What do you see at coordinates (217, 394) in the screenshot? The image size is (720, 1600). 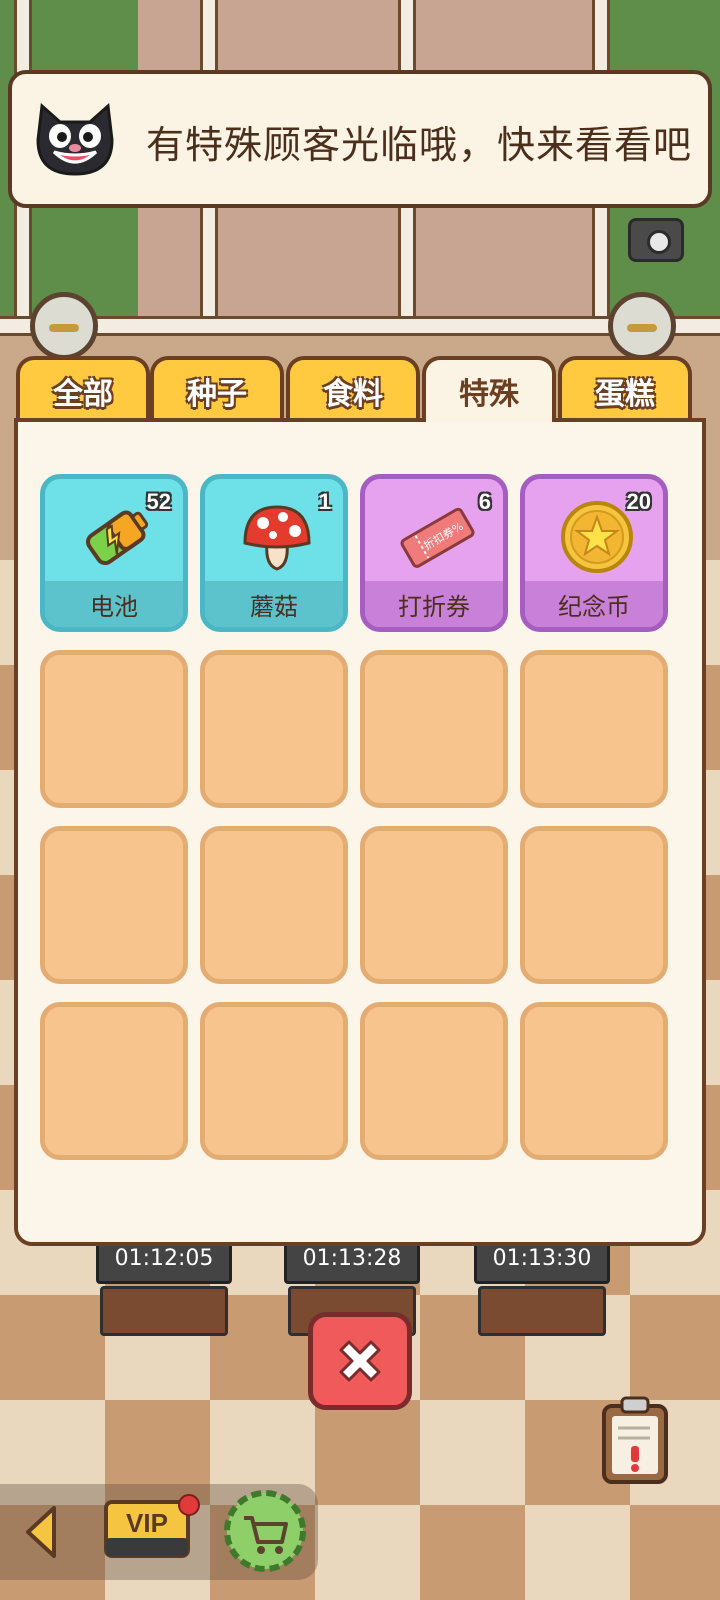 I see `tab-label: 种子` at bounding box center [217, 394].